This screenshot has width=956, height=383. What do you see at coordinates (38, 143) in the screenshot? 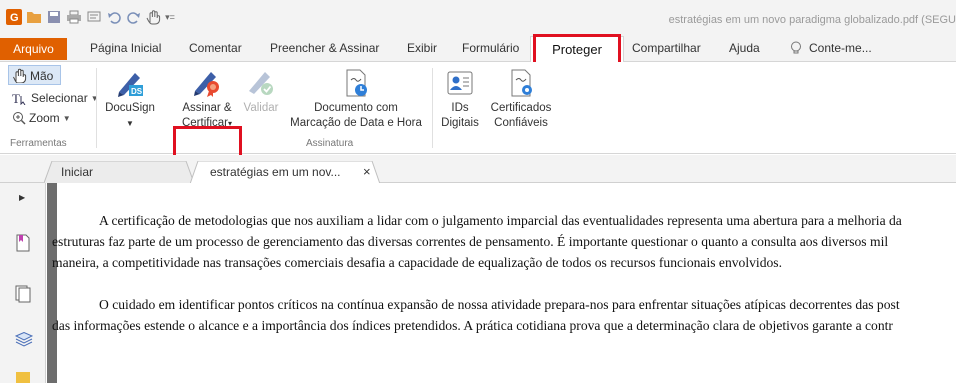
I see `group-label-ferramentas: Ferramentas` at bounding box center [38, 143].